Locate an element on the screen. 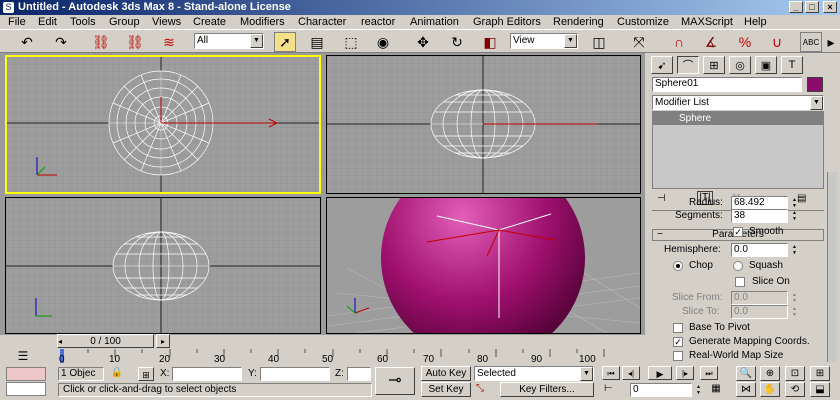  maximize-viewport-icon: ⬓ is located at coordinates (820, 389).